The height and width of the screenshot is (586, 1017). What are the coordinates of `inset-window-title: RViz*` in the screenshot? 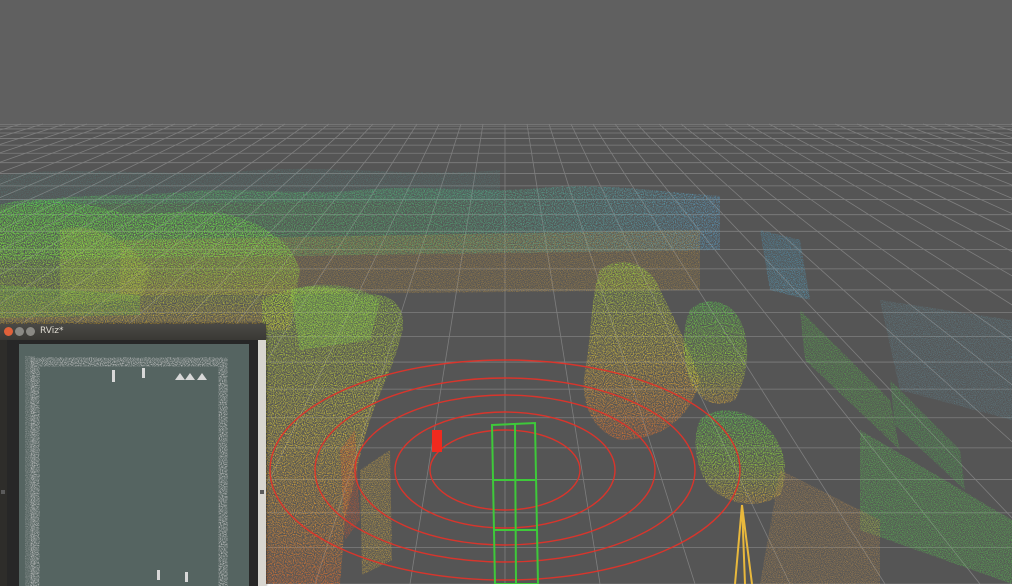 It's located at (52, 331).